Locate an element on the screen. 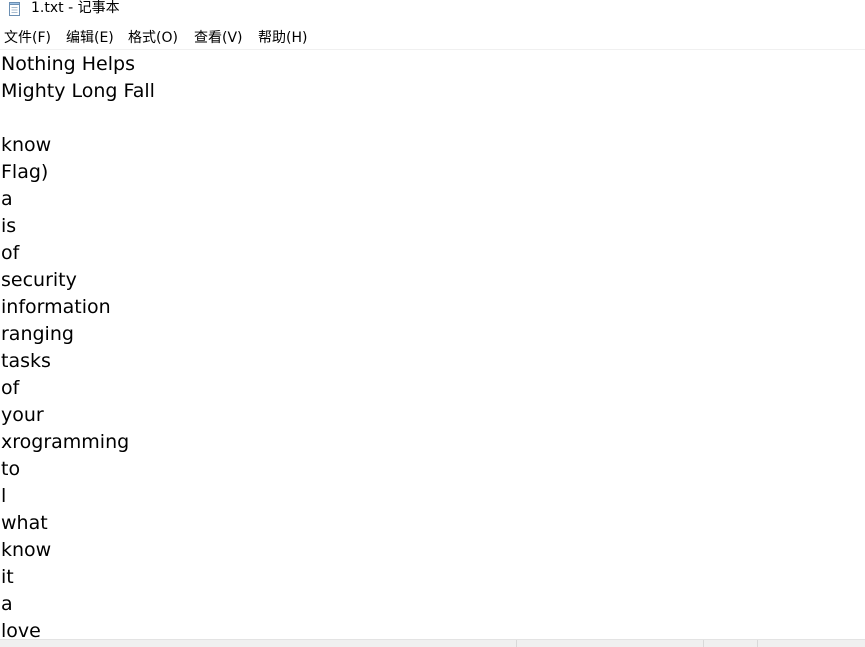 This screenshot has height=647, width=865. menu-bar: 文件(F) 编辑(E) 格式(O) 查看(V) 帮助(H) is located at coordinates (432, 38).